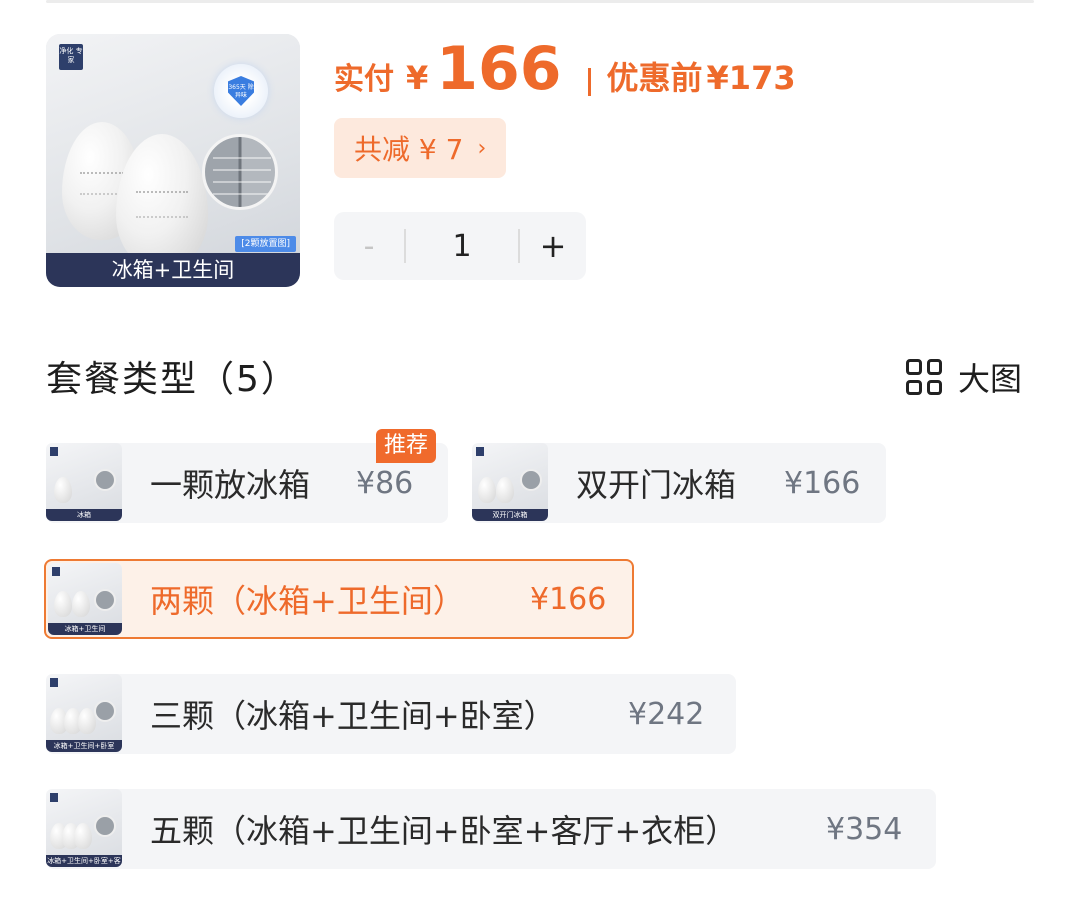 The image size is (1080, 913). What do you see at coordinates (84, 713) in the screenshot?
I see `option-thumbnail: 冰箱+卫生间+卧室` at bounding box center [84, 713].